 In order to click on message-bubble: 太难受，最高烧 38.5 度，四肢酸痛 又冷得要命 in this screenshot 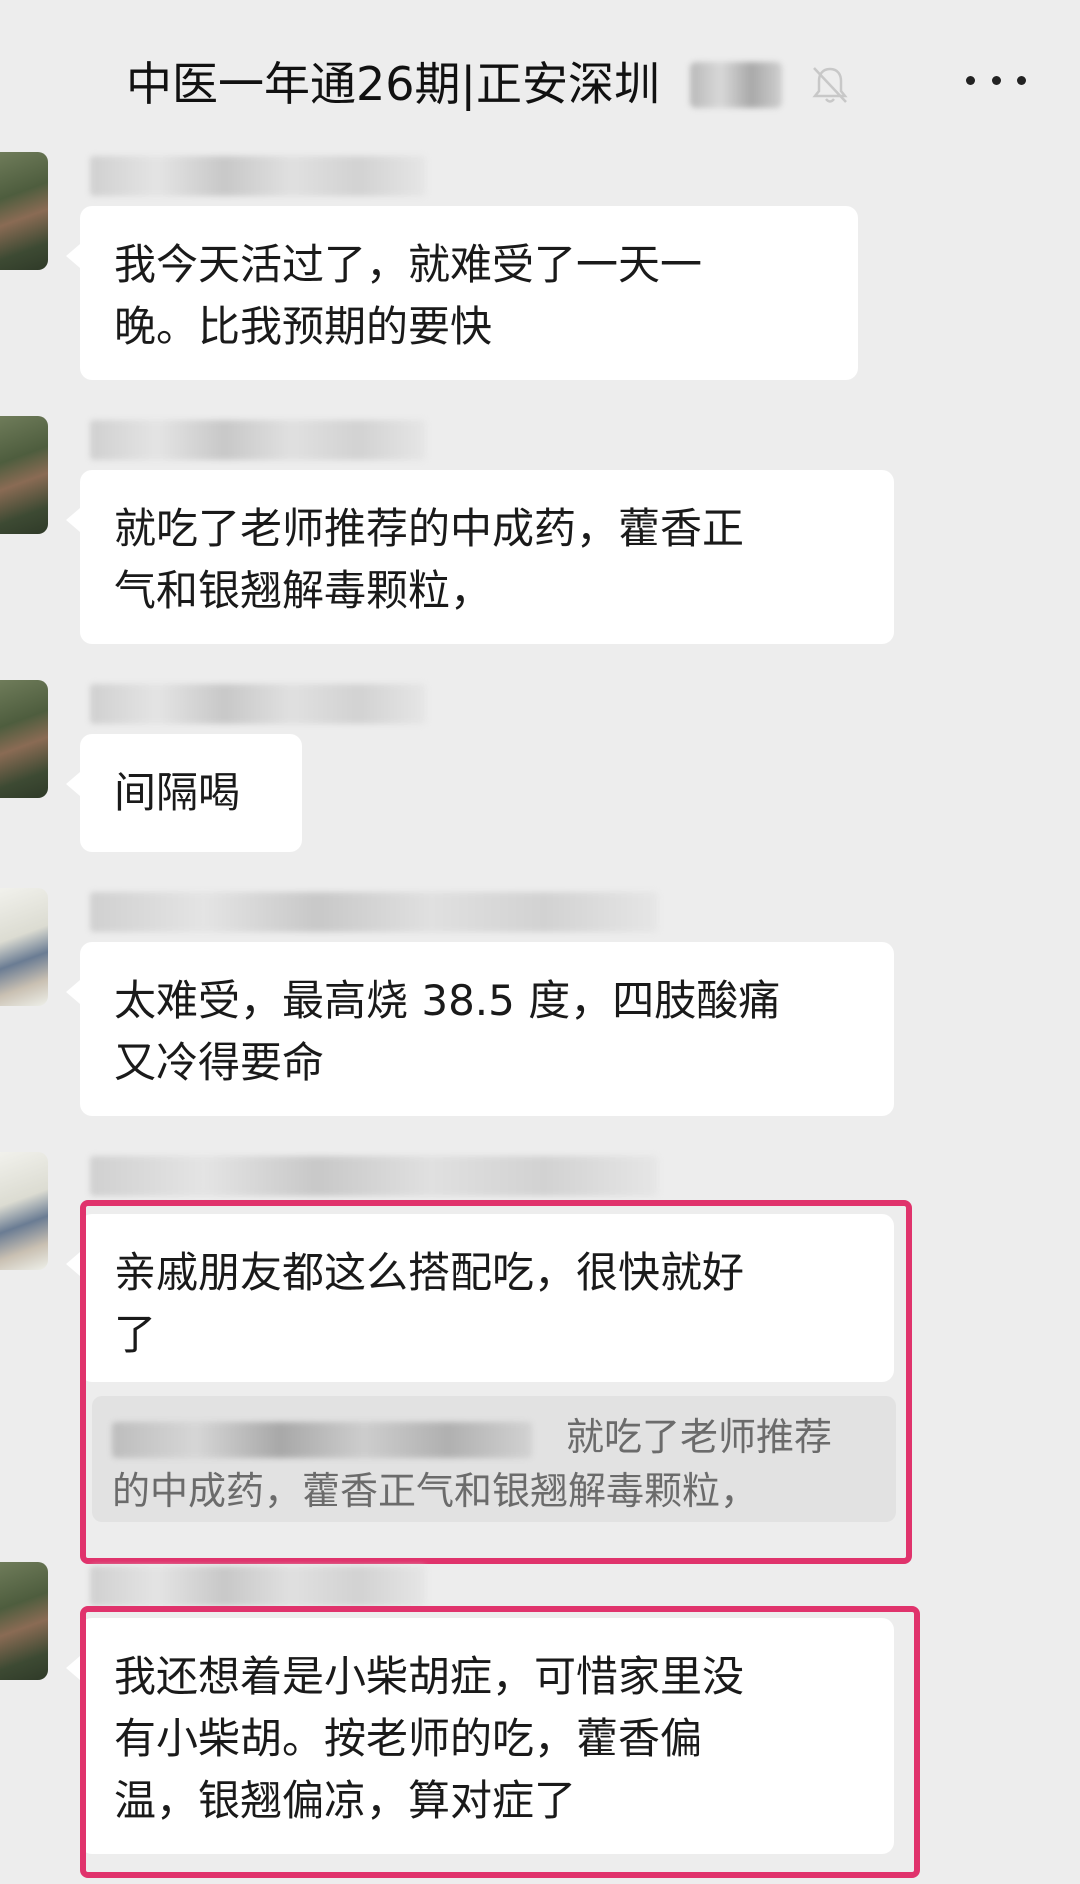, I will do `click(480, 1029)`.